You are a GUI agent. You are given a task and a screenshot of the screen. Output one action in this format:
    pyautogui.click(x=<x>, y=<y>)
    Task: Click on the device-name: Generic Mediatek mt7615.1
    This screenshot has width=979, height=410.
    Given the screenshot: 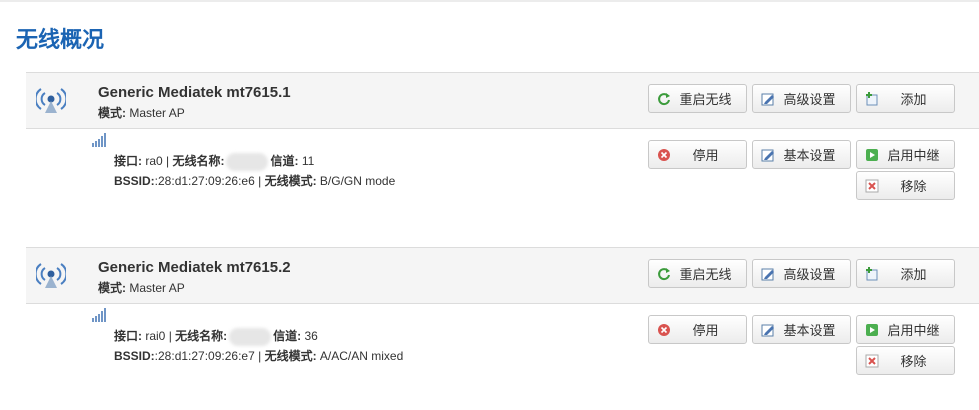 What is the action you would take?
    pyautogui.click(x=194, y=92)
    